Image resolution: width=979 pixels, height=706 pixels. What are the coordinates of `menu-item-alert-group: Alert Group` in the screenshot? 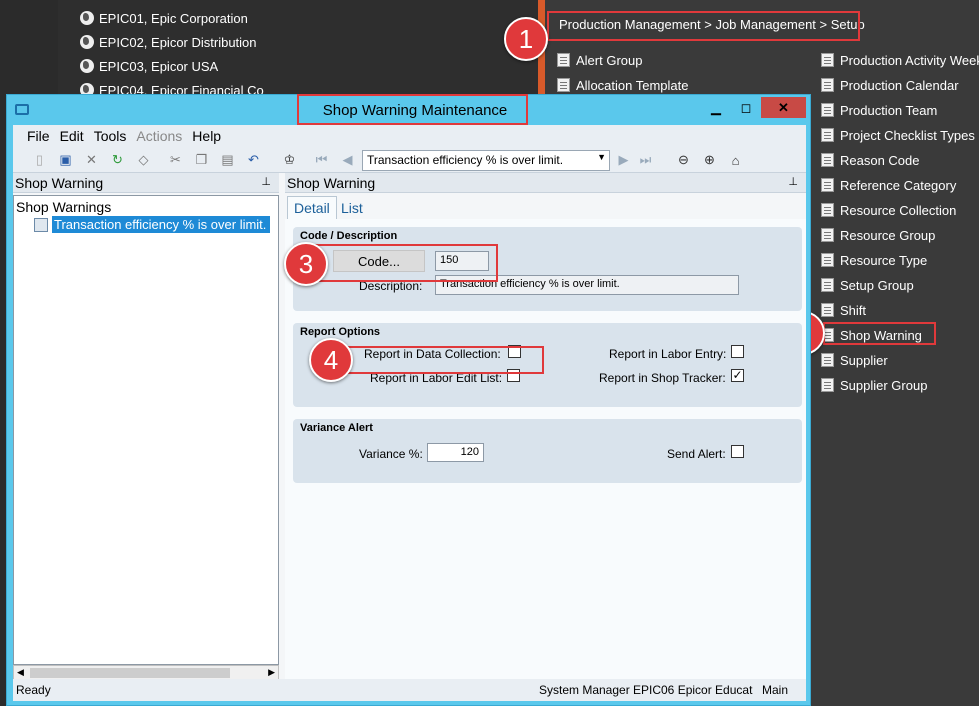 It's located at (599, 60).